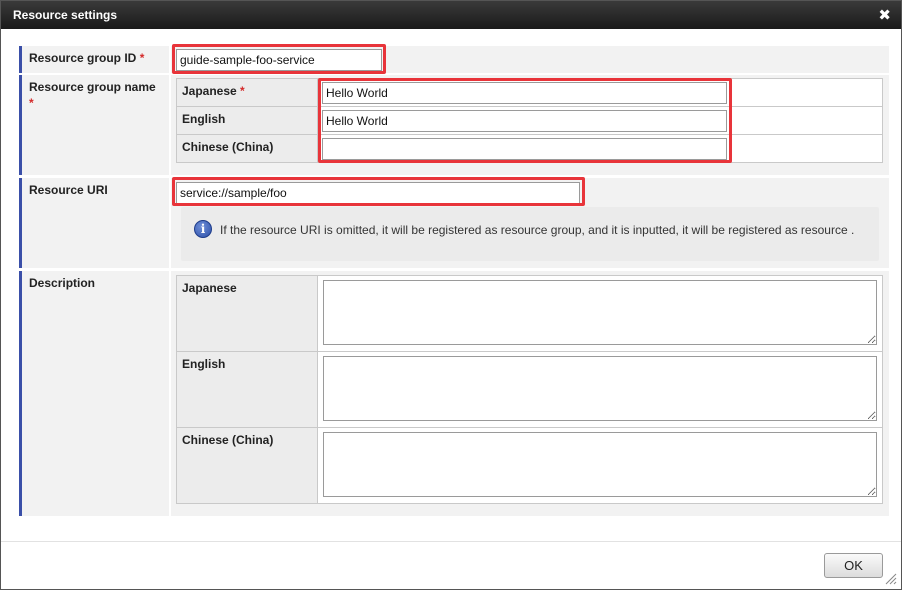 The image size is (902, 590). What do you see at coordinates (247, 92) in the screenshot?
I see `lang-label-cell: Japanese *` at bounding box center [247, 92].